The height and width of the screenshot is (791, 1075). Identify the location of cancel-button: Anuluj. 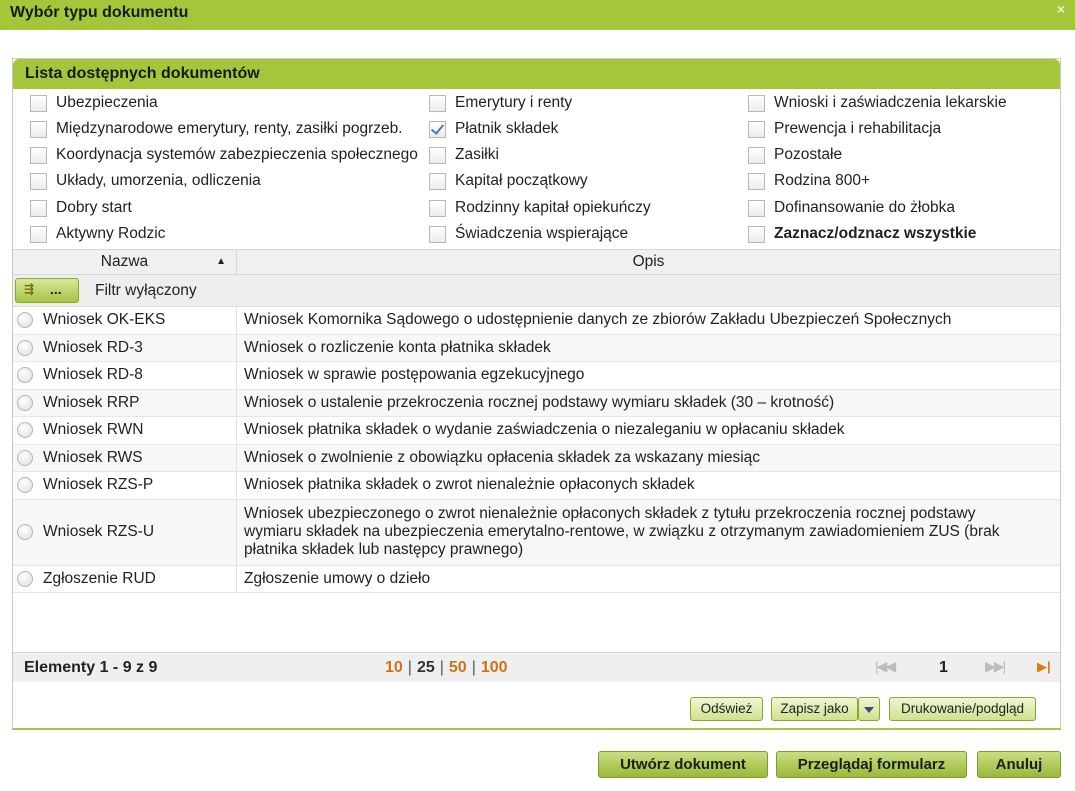
(1019, 764).